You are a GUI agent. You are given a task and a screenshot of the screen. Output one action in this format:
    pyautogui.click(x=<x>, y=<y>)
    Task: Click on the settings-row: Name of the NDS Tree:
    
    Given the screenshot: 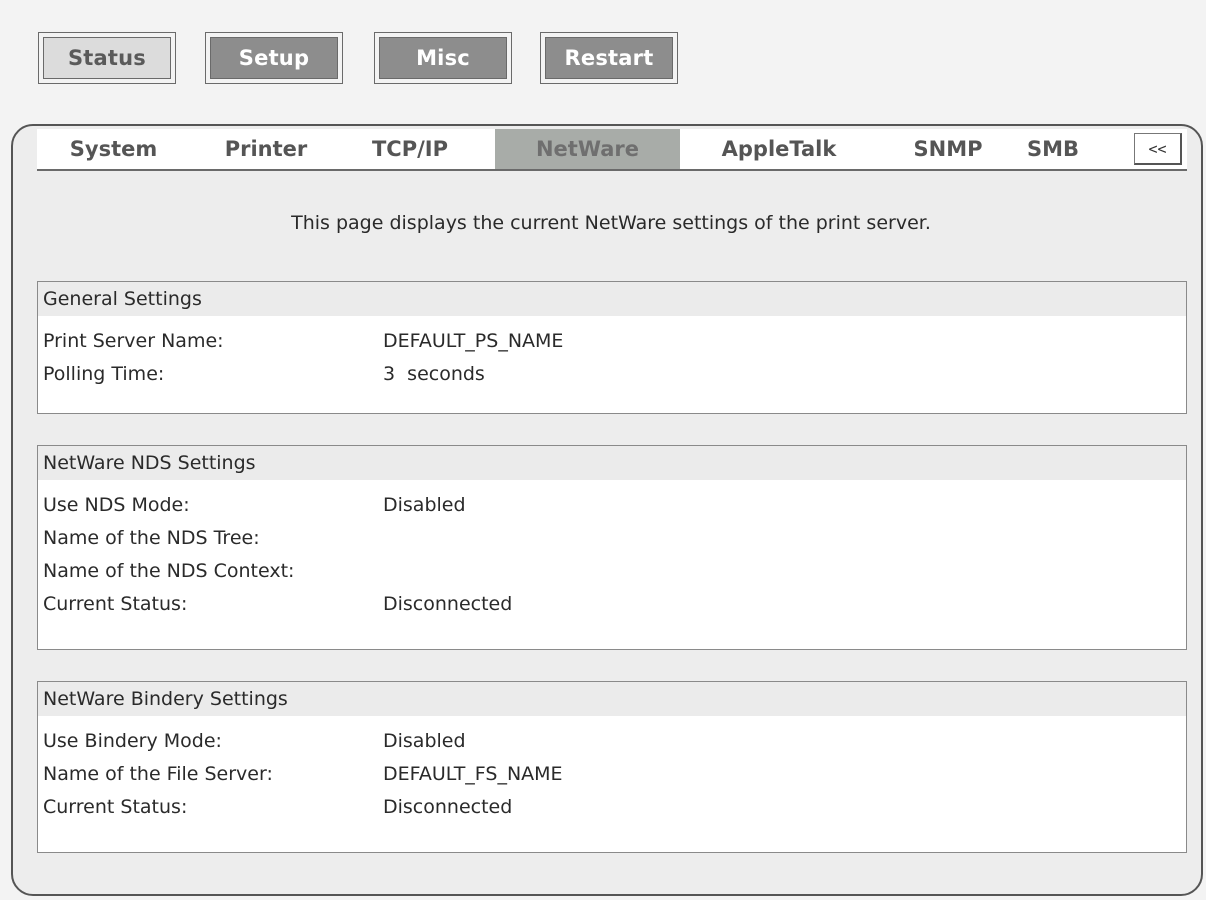 What is the action you would take?
    pyautogui.click(x=612, y=537)
    